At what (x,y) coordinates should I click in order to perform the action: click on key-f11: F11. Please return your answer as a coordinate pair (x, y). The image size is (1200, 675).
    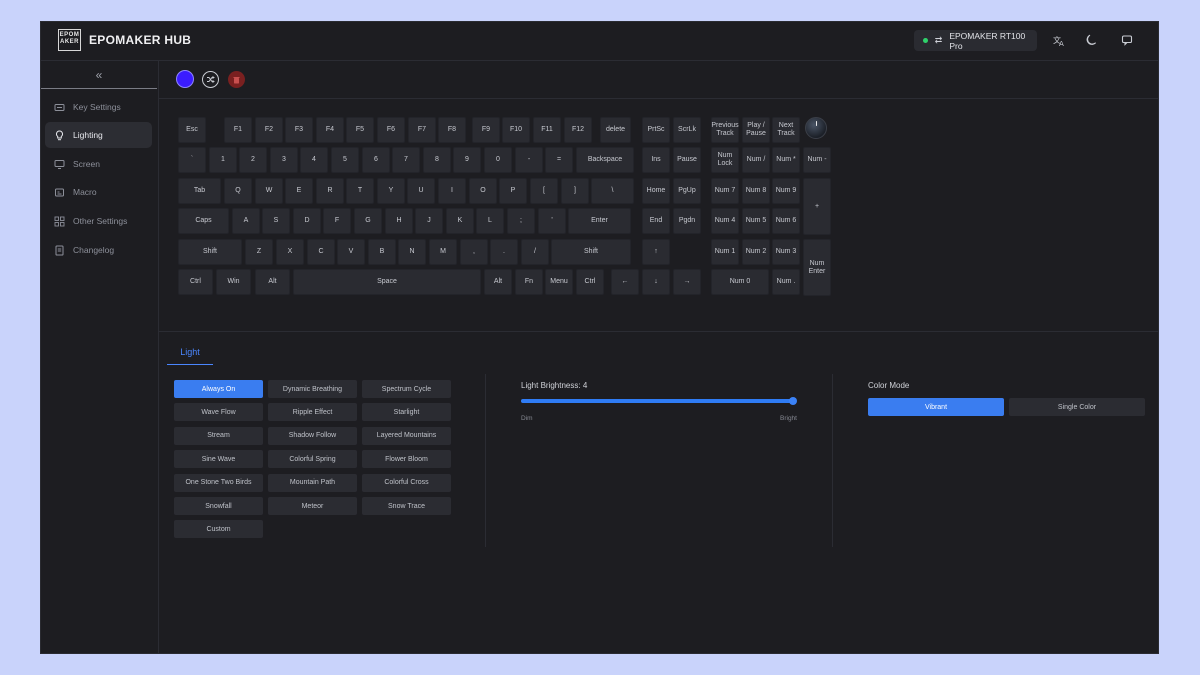
    Looking at the image, I should click on (547, 130).